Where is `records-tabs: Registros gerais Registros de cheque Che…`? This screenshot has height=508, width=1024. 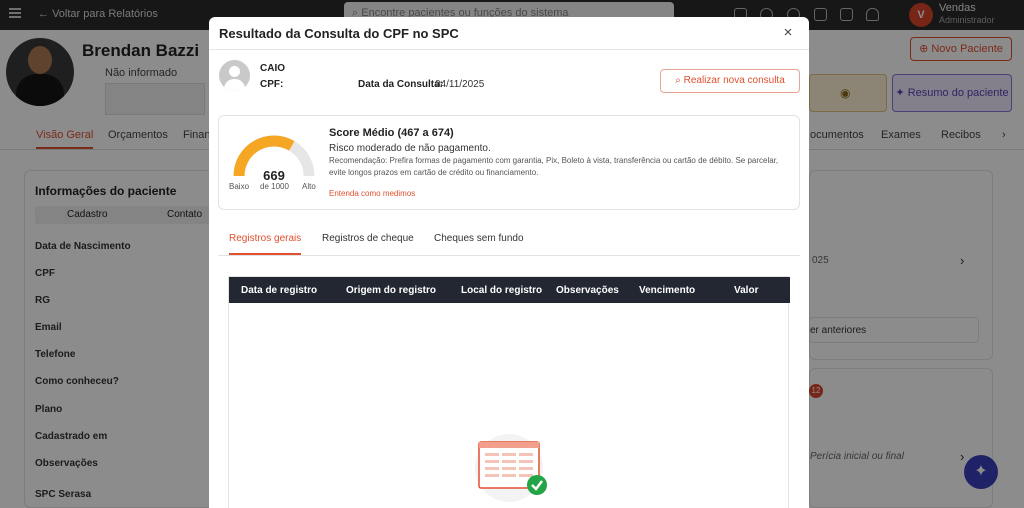
records-tabs: Registros gerais Registros de cheque Che… is located at coordinates (509, 243).